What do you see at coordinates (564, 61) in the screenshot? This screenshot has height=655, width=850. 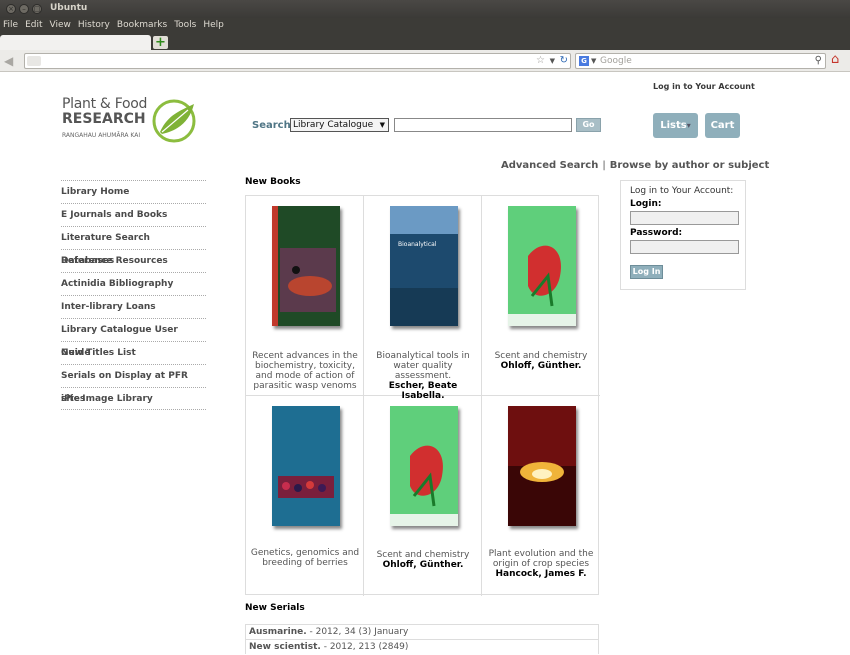 I see `reload-icon: ↻` at bounding box center [564, 61].